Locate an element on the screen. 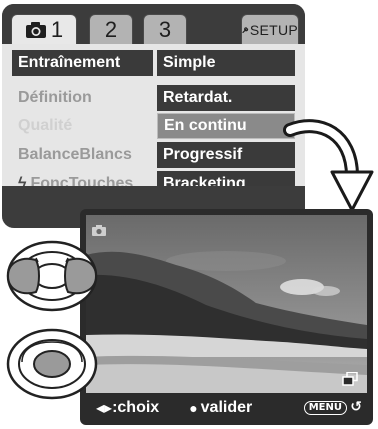  status-bar: ◂▸ :choix ● valider MENU ↺ is located at coordinates (226, 408).